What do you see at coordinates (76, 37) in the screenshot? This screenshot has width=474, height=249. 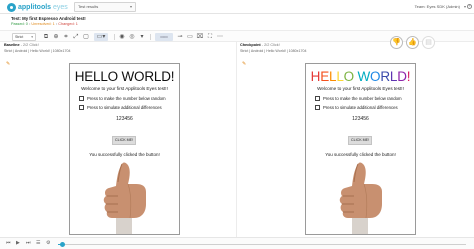 I see `fit-icon: ⤢` at bounding box center [76, 37].